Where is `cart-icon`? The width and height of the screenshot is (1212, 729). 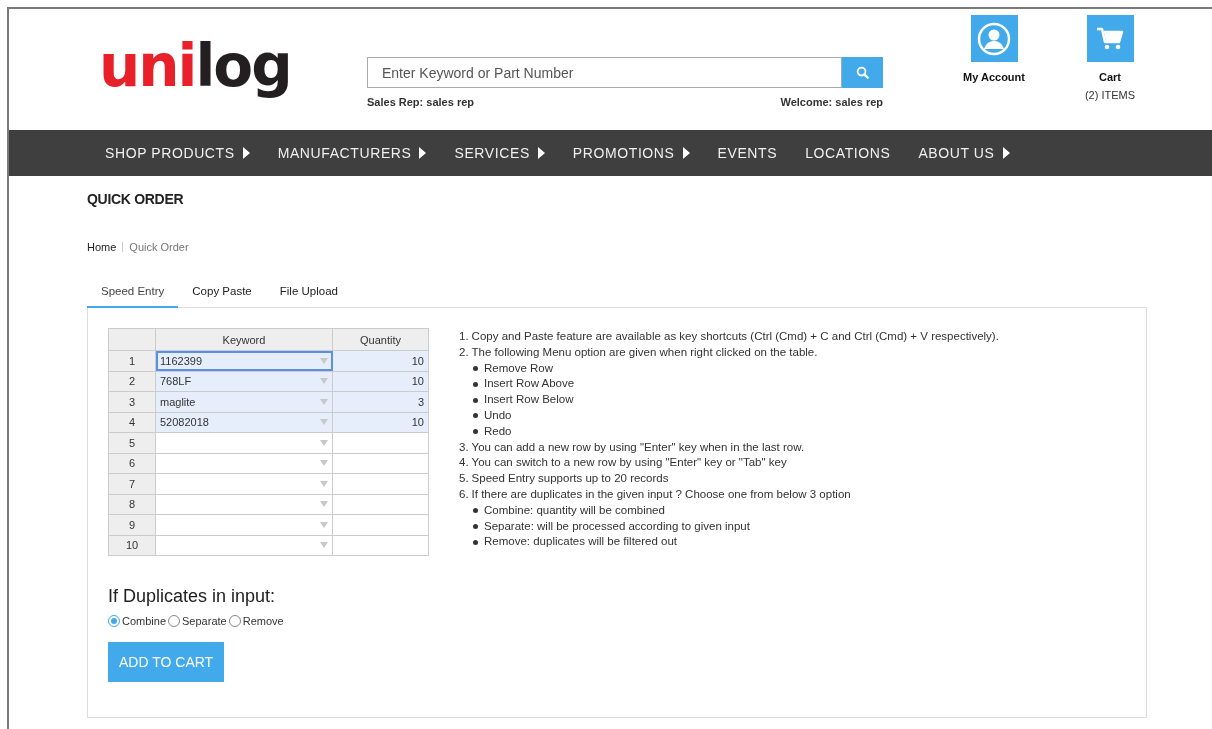 cart-icon is located at coordinates (1110, 38).